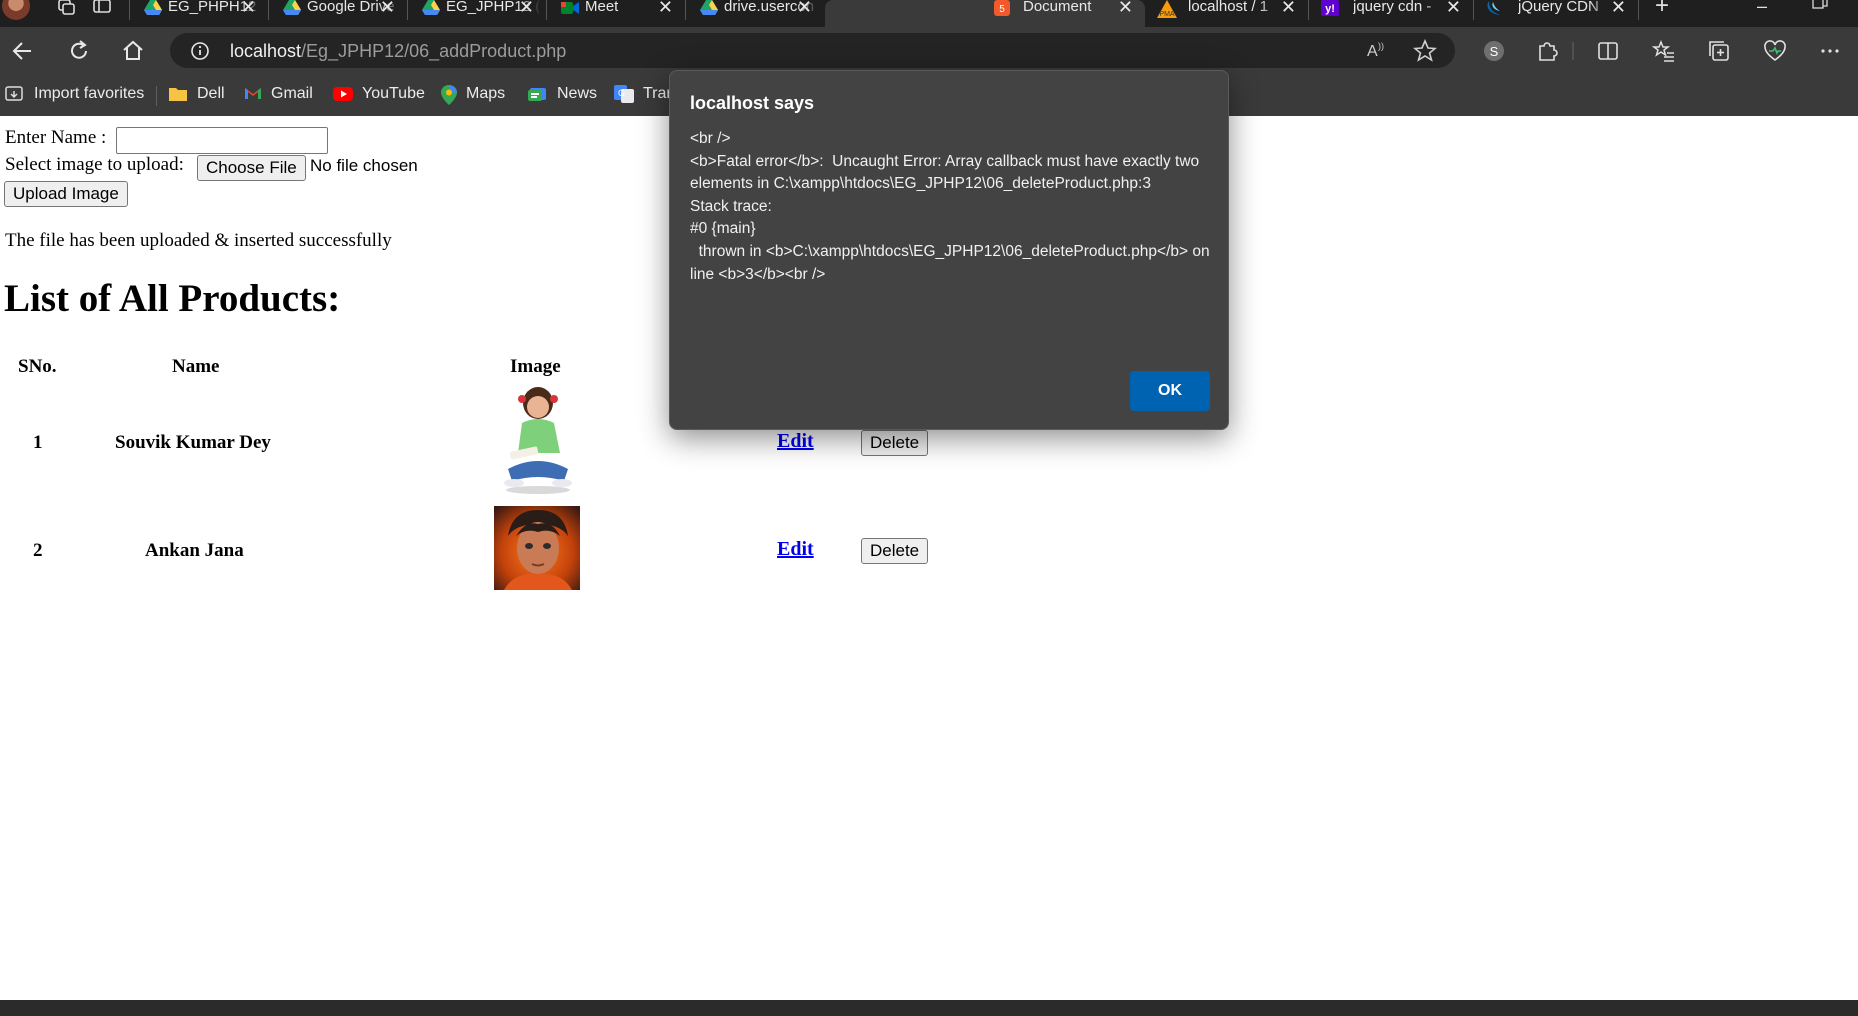 This screenshot has height=1016, width=1858. Describe the element at coordinates (1547, 51) in the screenshot. I see `extensions-icon` at that location.